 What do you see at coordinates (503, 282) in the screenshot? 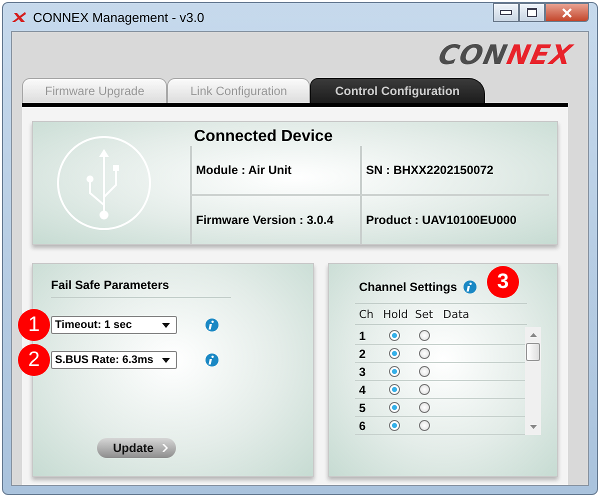
I see `number-badge: 3` at bounding box center [503, 282].